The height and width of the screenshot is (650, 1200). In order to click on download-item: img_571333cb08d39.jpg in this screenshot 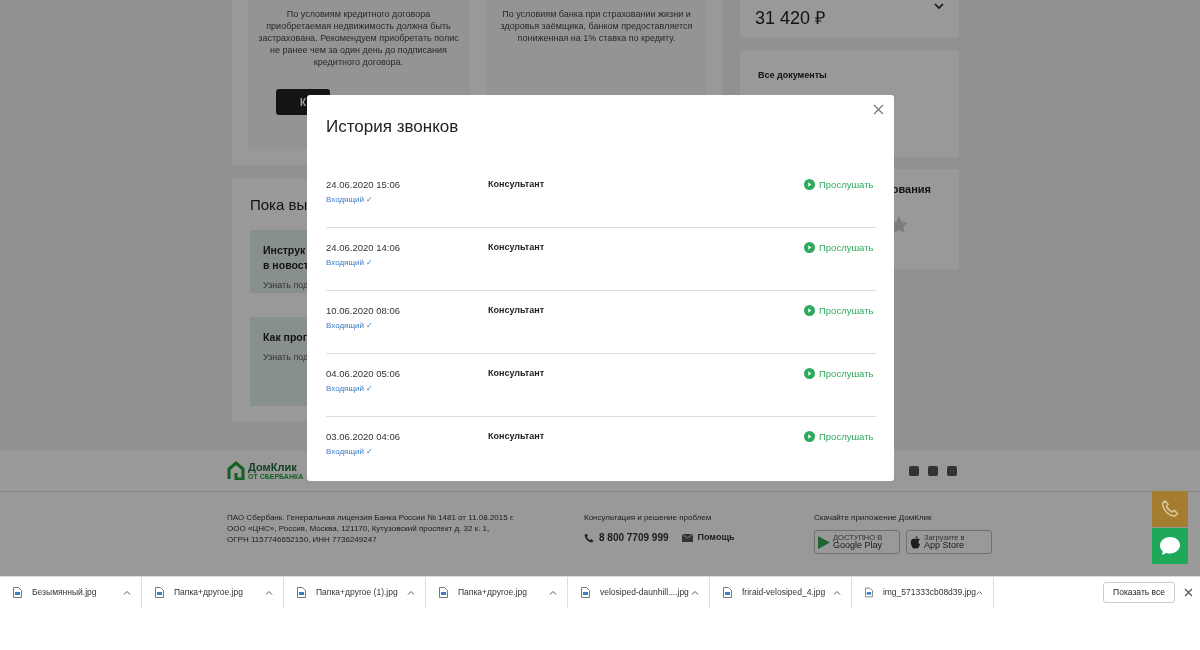, I will do `click(923, 592)`.